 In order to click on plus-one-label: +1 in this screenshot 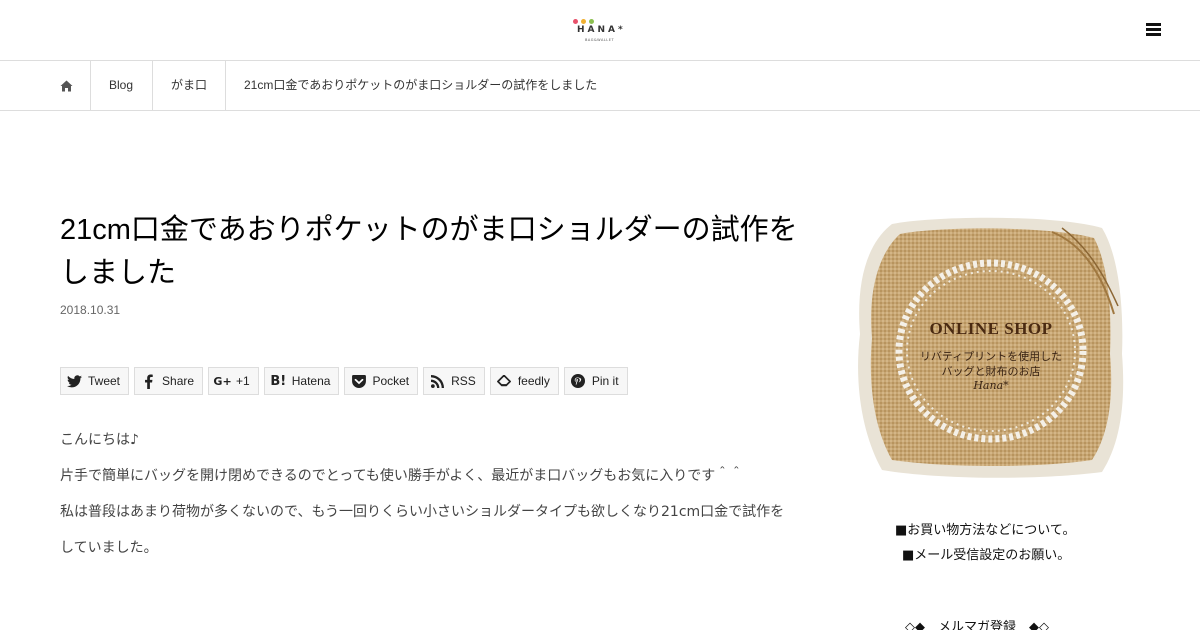, I will do `click(243, 381)`.